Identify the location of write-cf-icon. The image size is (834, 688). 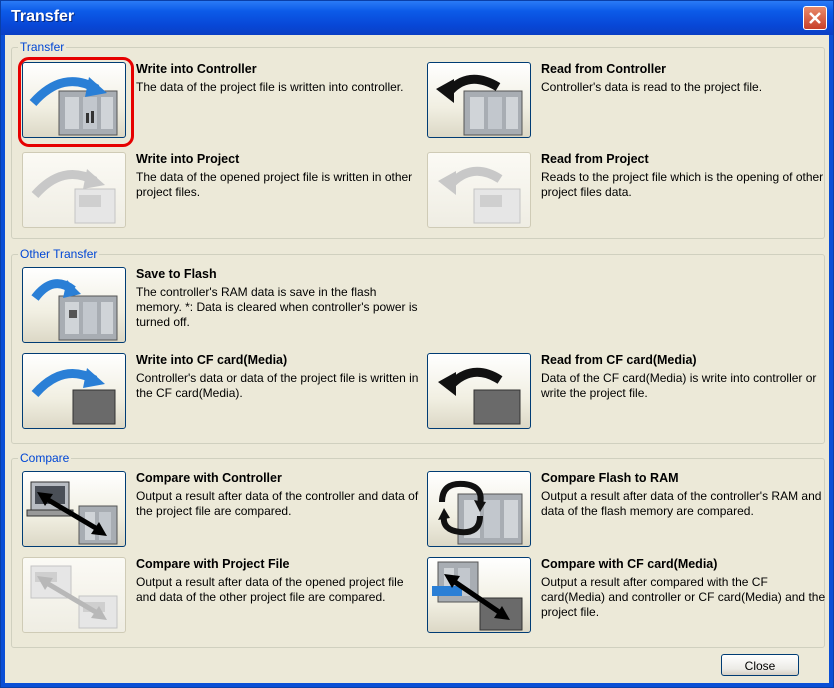
(73, 396).